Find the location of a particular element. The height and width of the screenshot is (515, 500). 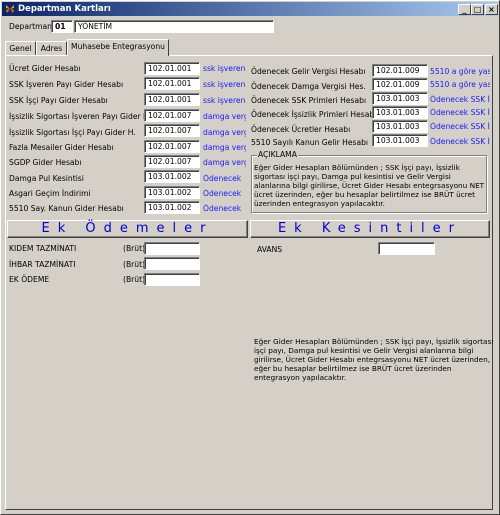

account-label: Ücret Gider Hesabı is located at coordinates (45, 68).